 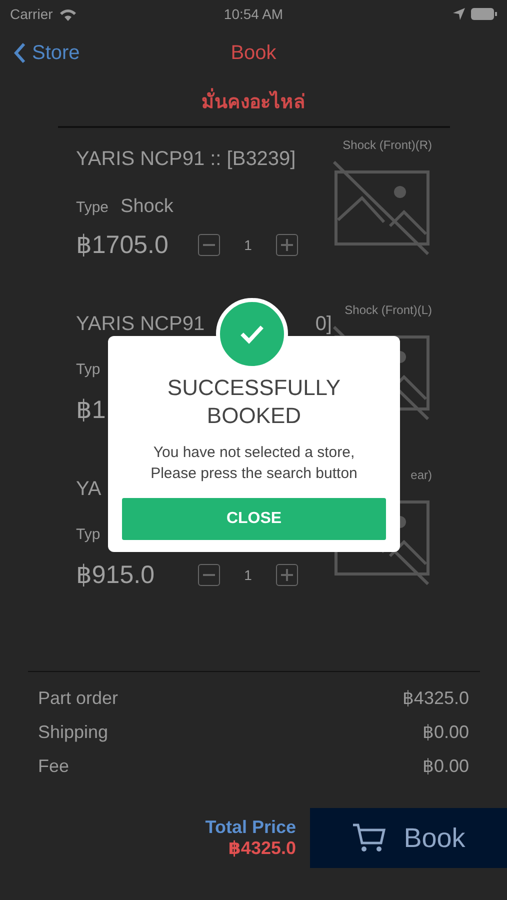 I want to click on part-price: ฿1705.0, so click(x=122, y=245).